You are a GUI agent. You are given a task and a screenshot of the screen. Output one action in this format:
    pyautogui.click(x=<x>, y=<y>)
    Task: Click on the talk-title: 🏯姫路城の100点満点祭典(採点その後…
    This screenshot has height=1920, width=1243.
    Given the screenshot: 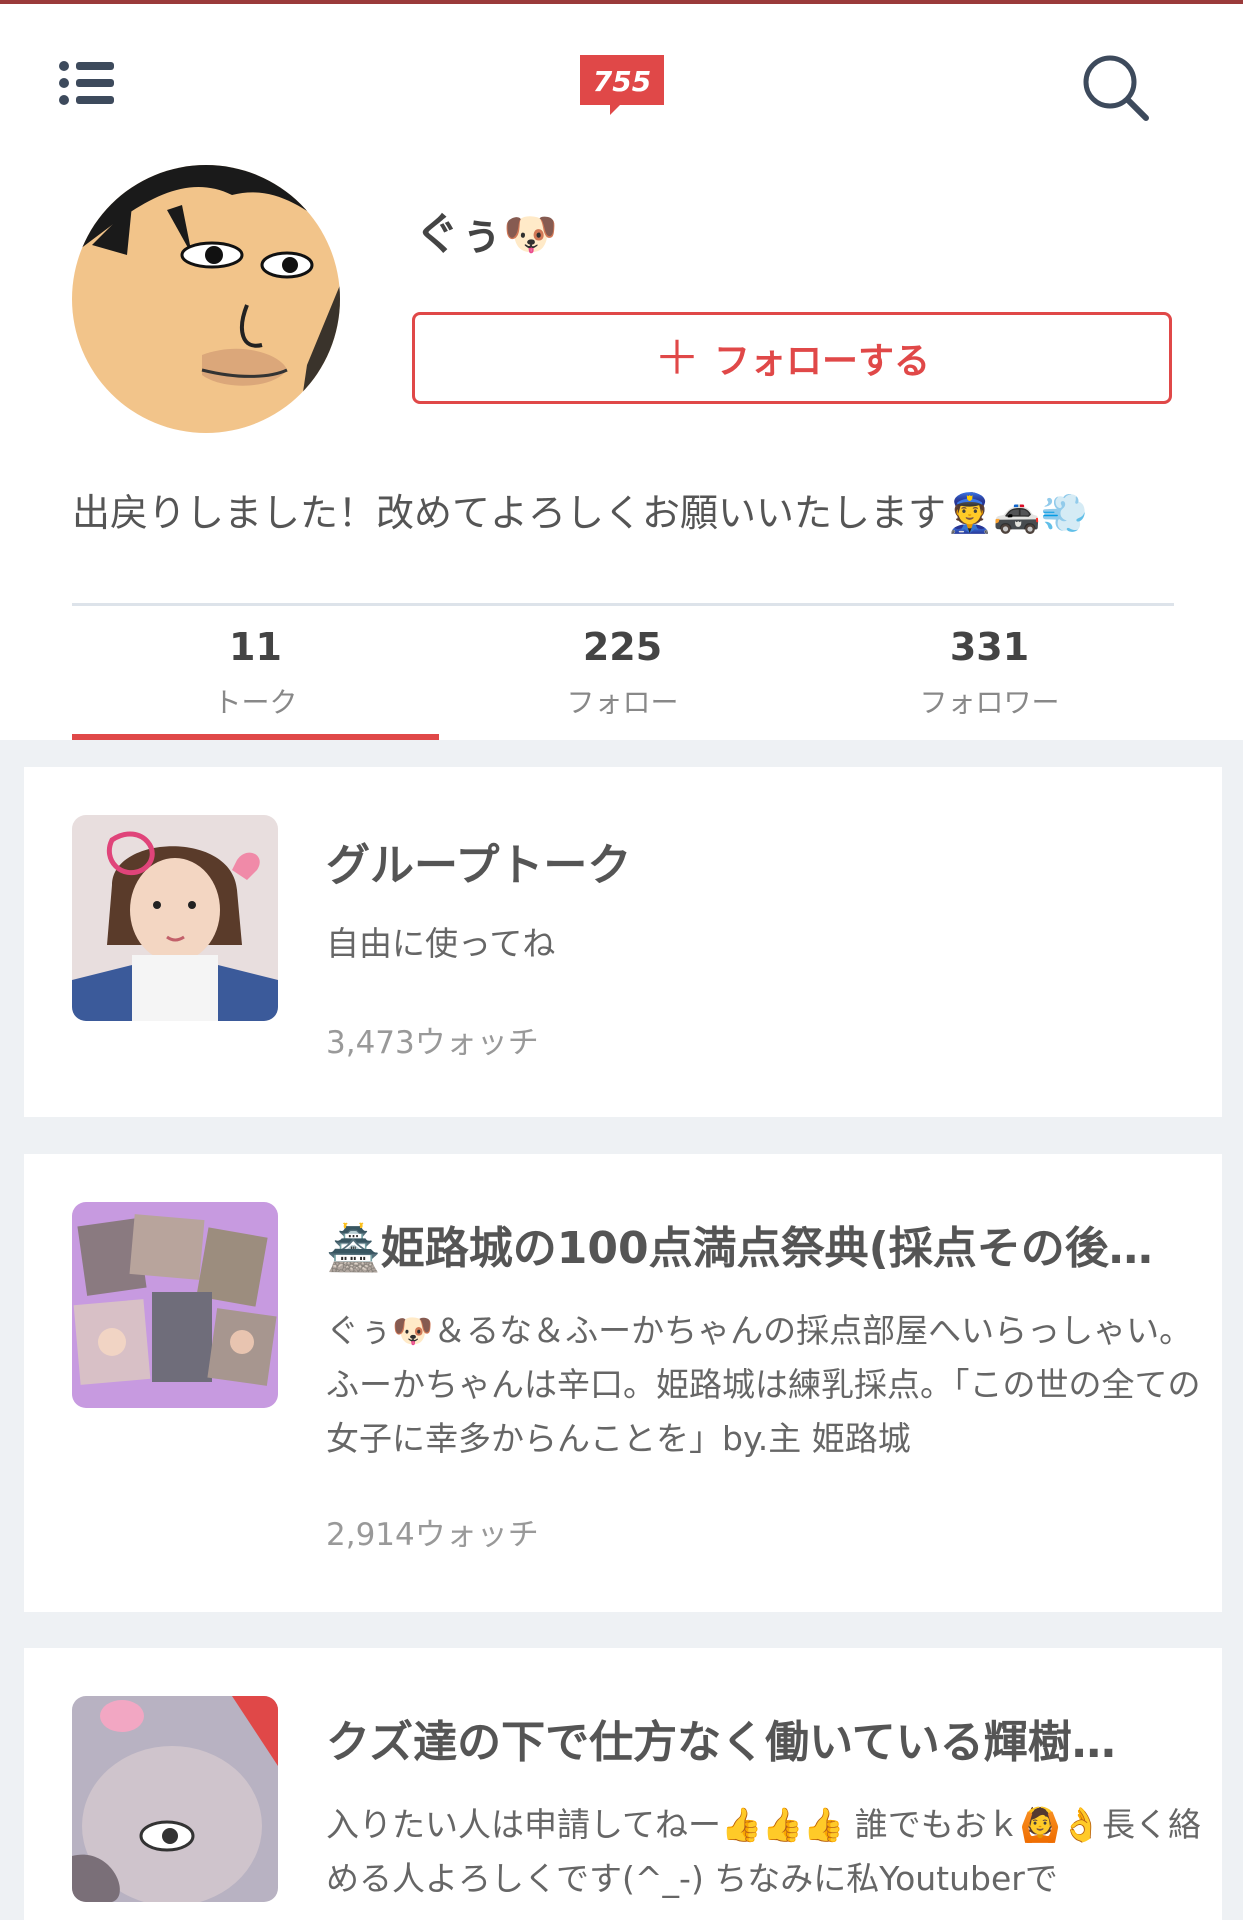 What is the action you would take?
    pyautogui.click(x=739, y=1248)
    